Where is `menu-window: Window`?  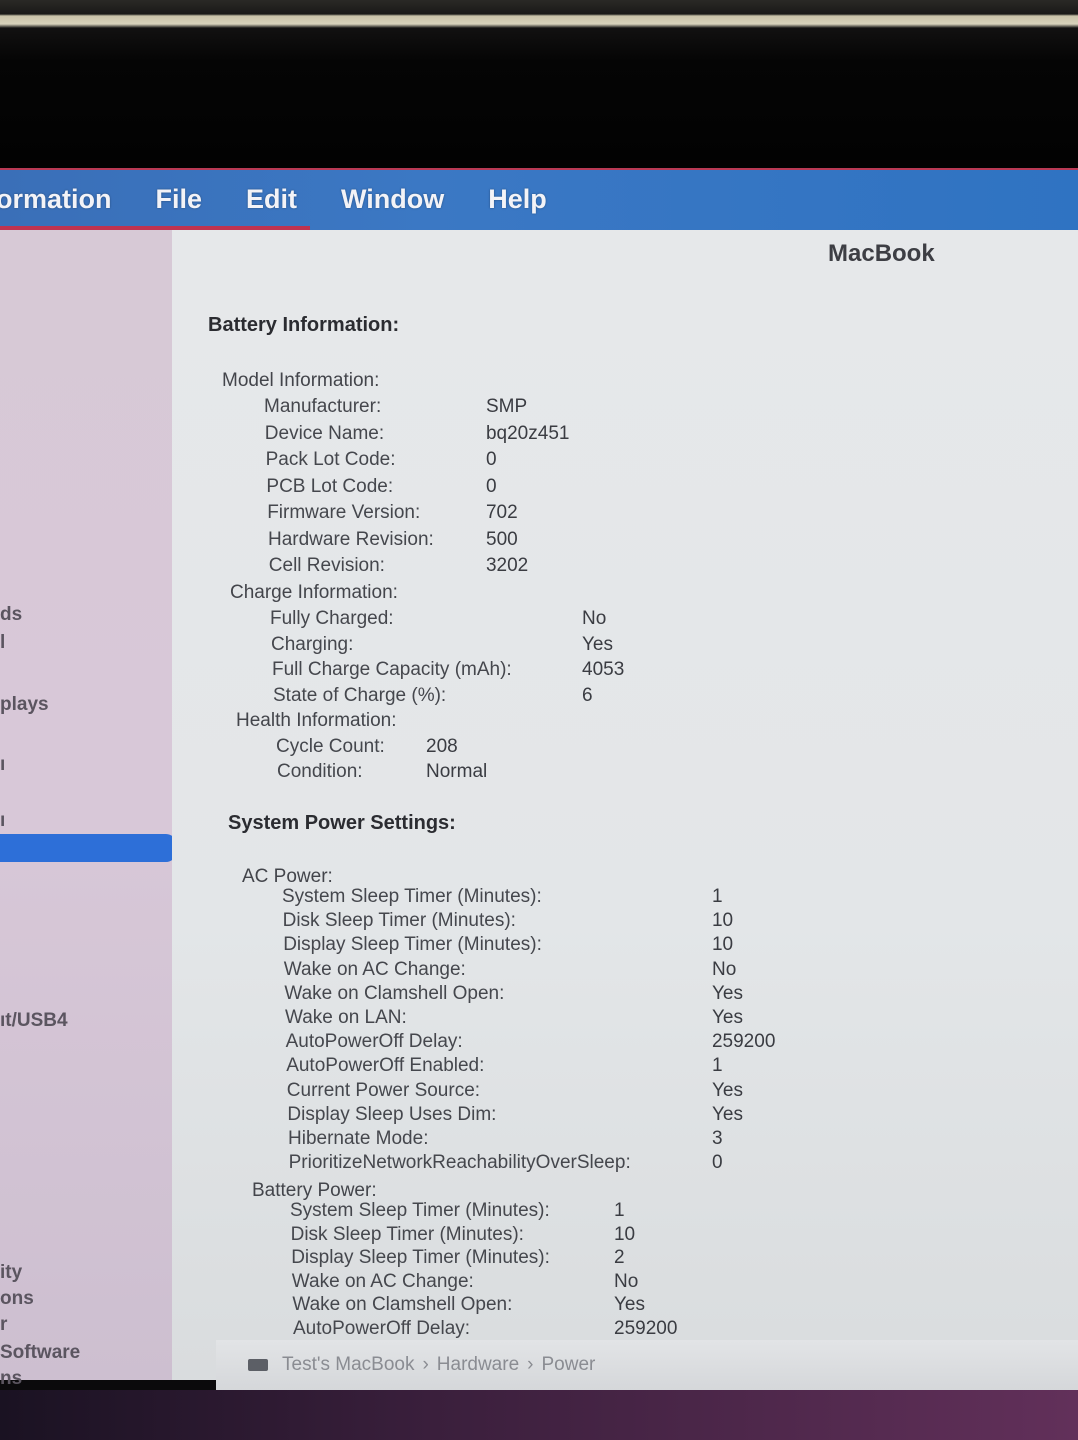
menu-window: Window is located at coordinates (392, 199).